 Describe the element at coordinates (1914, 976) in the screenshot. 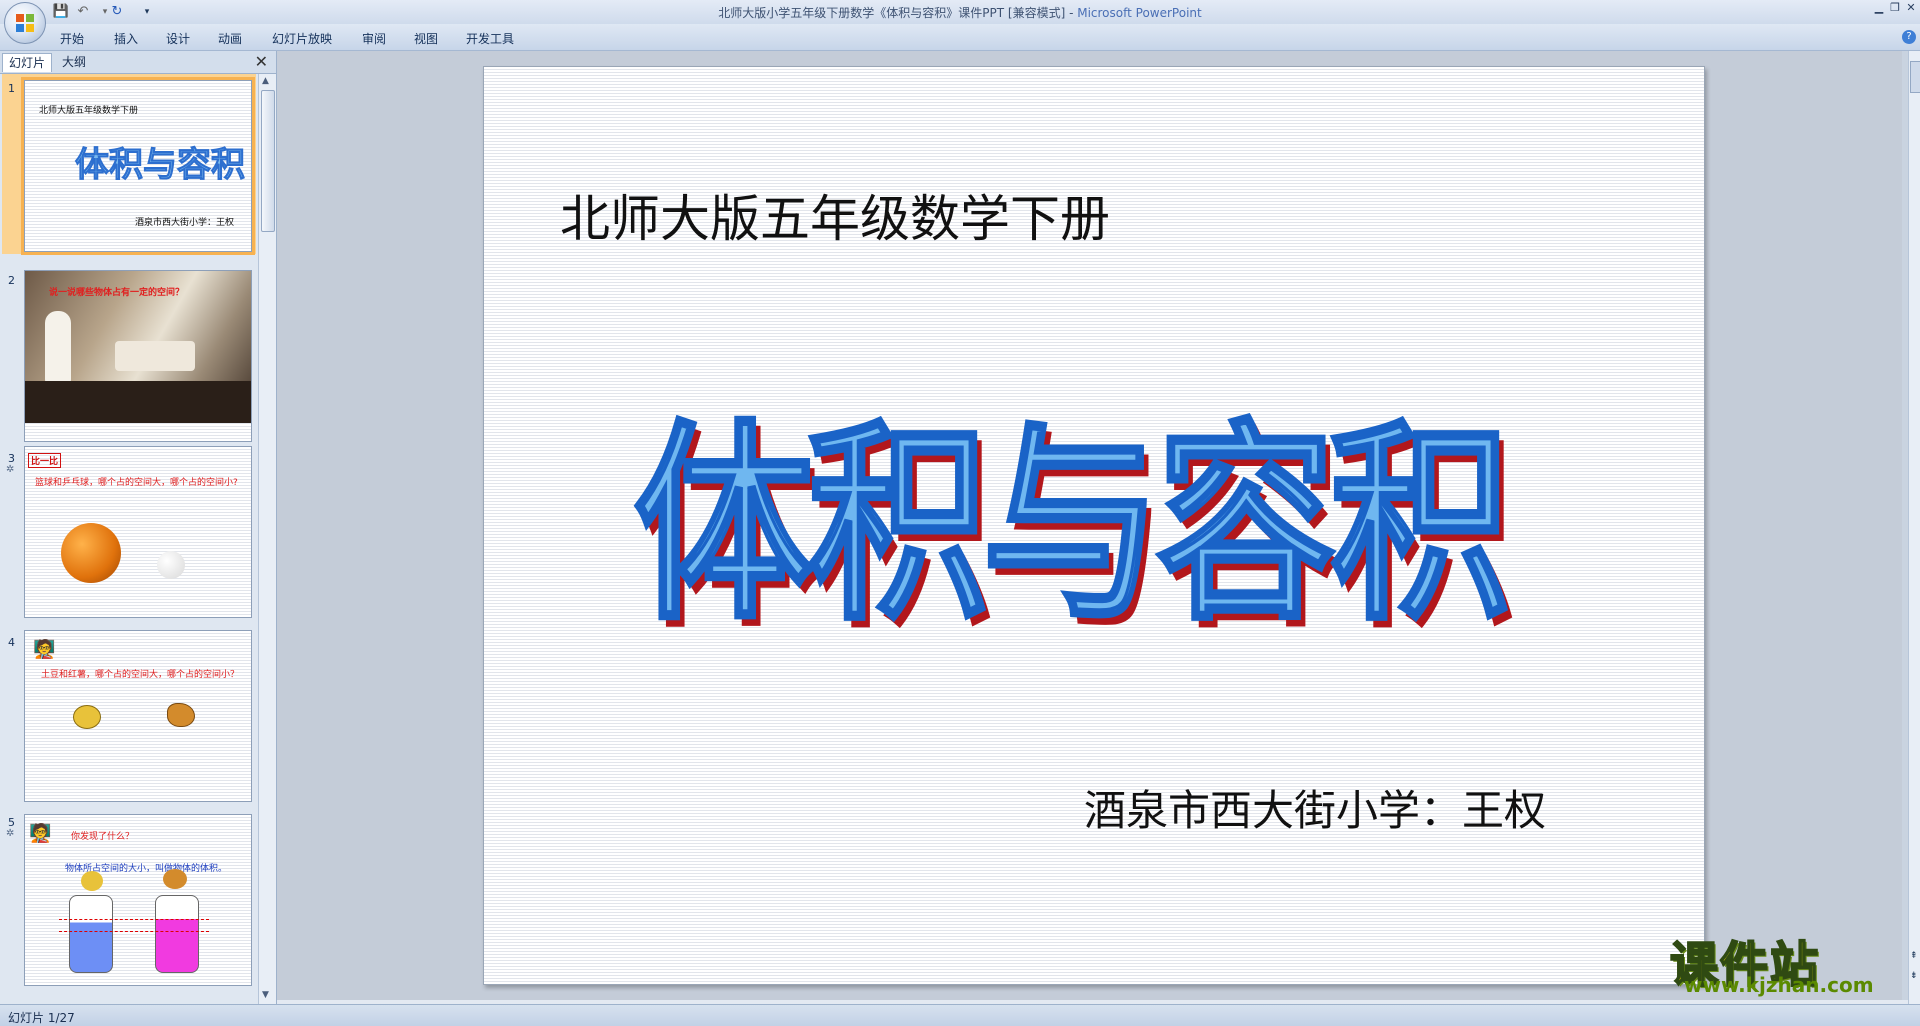

I see `next-slide-icon: ⇟` at that location.